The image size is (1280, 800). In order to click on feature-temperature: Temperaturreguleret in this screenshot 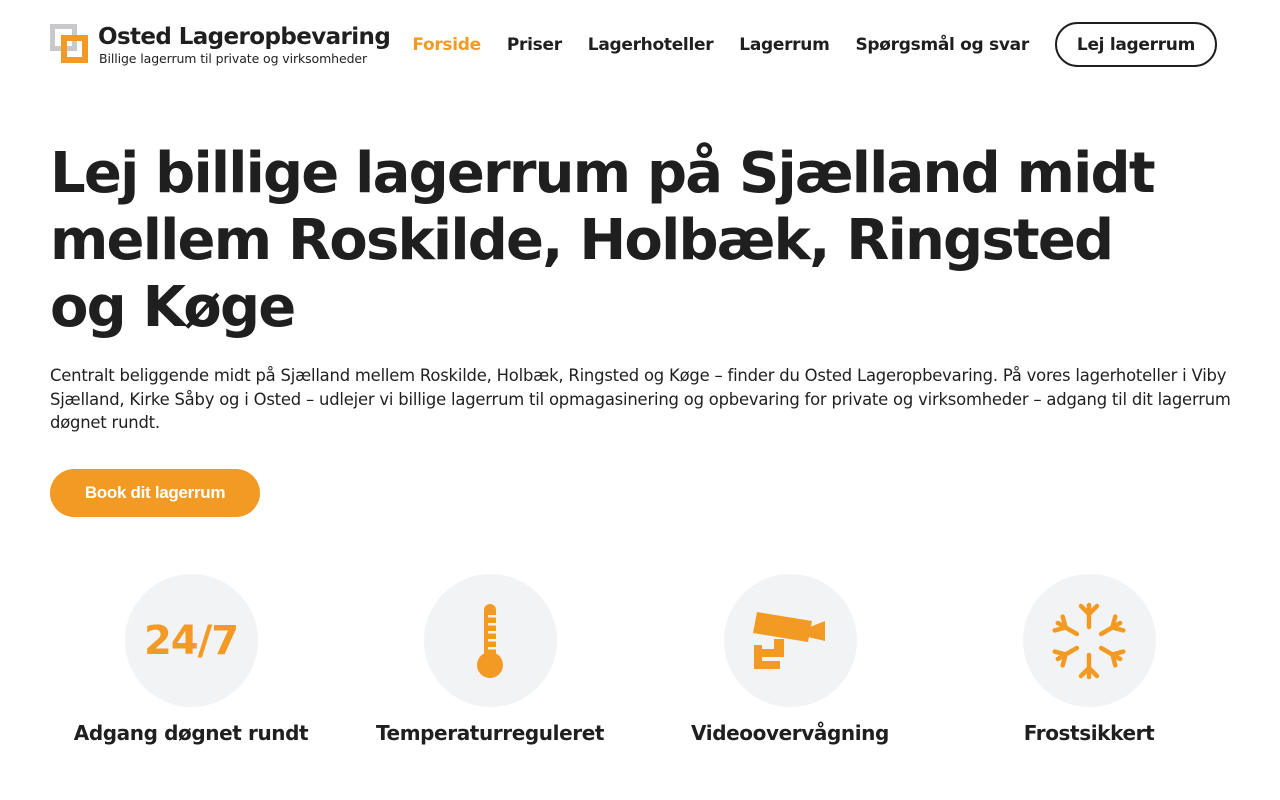, I will do `click(490, 659)`.